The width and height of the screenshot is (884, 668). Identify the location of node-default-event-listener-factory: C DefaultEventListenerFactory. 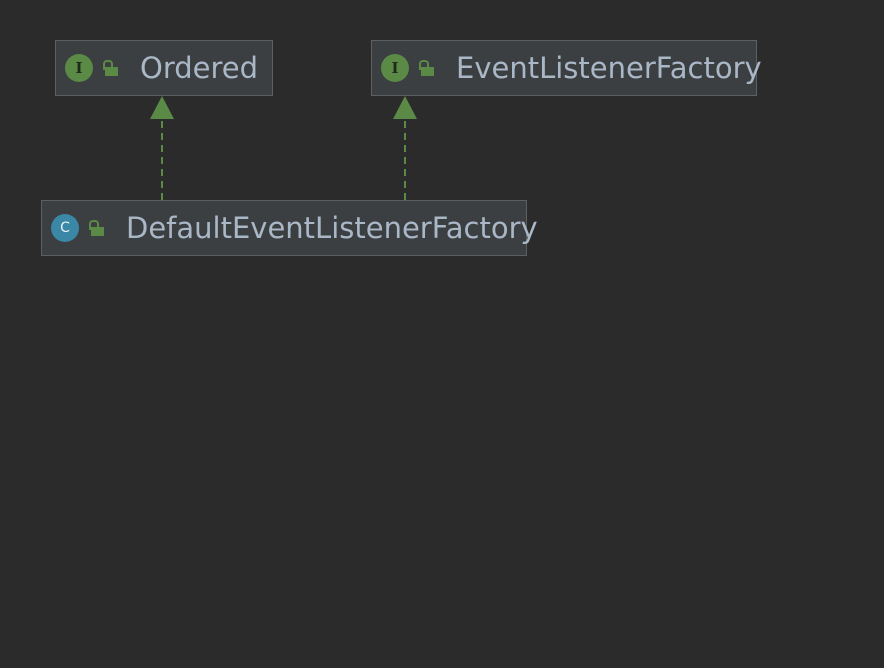
(289, 228).